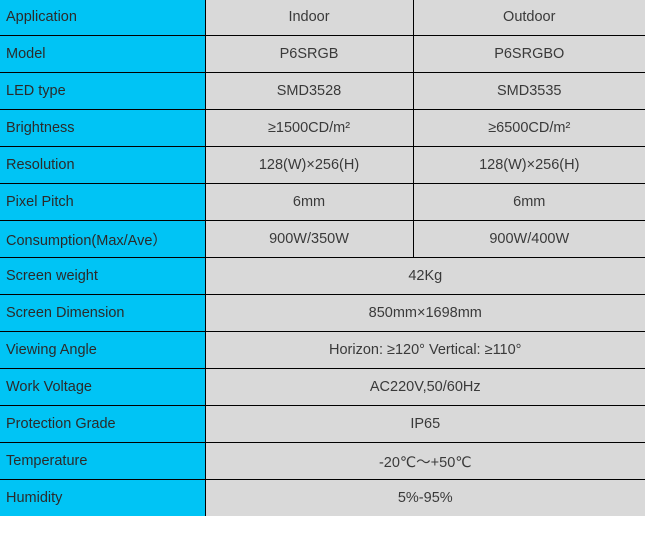  What do you see at coordinates (309, 54) in the screenshot?
I see `spec-value-cell-indoor: P6SRGB` at bounding box center [309, 54].